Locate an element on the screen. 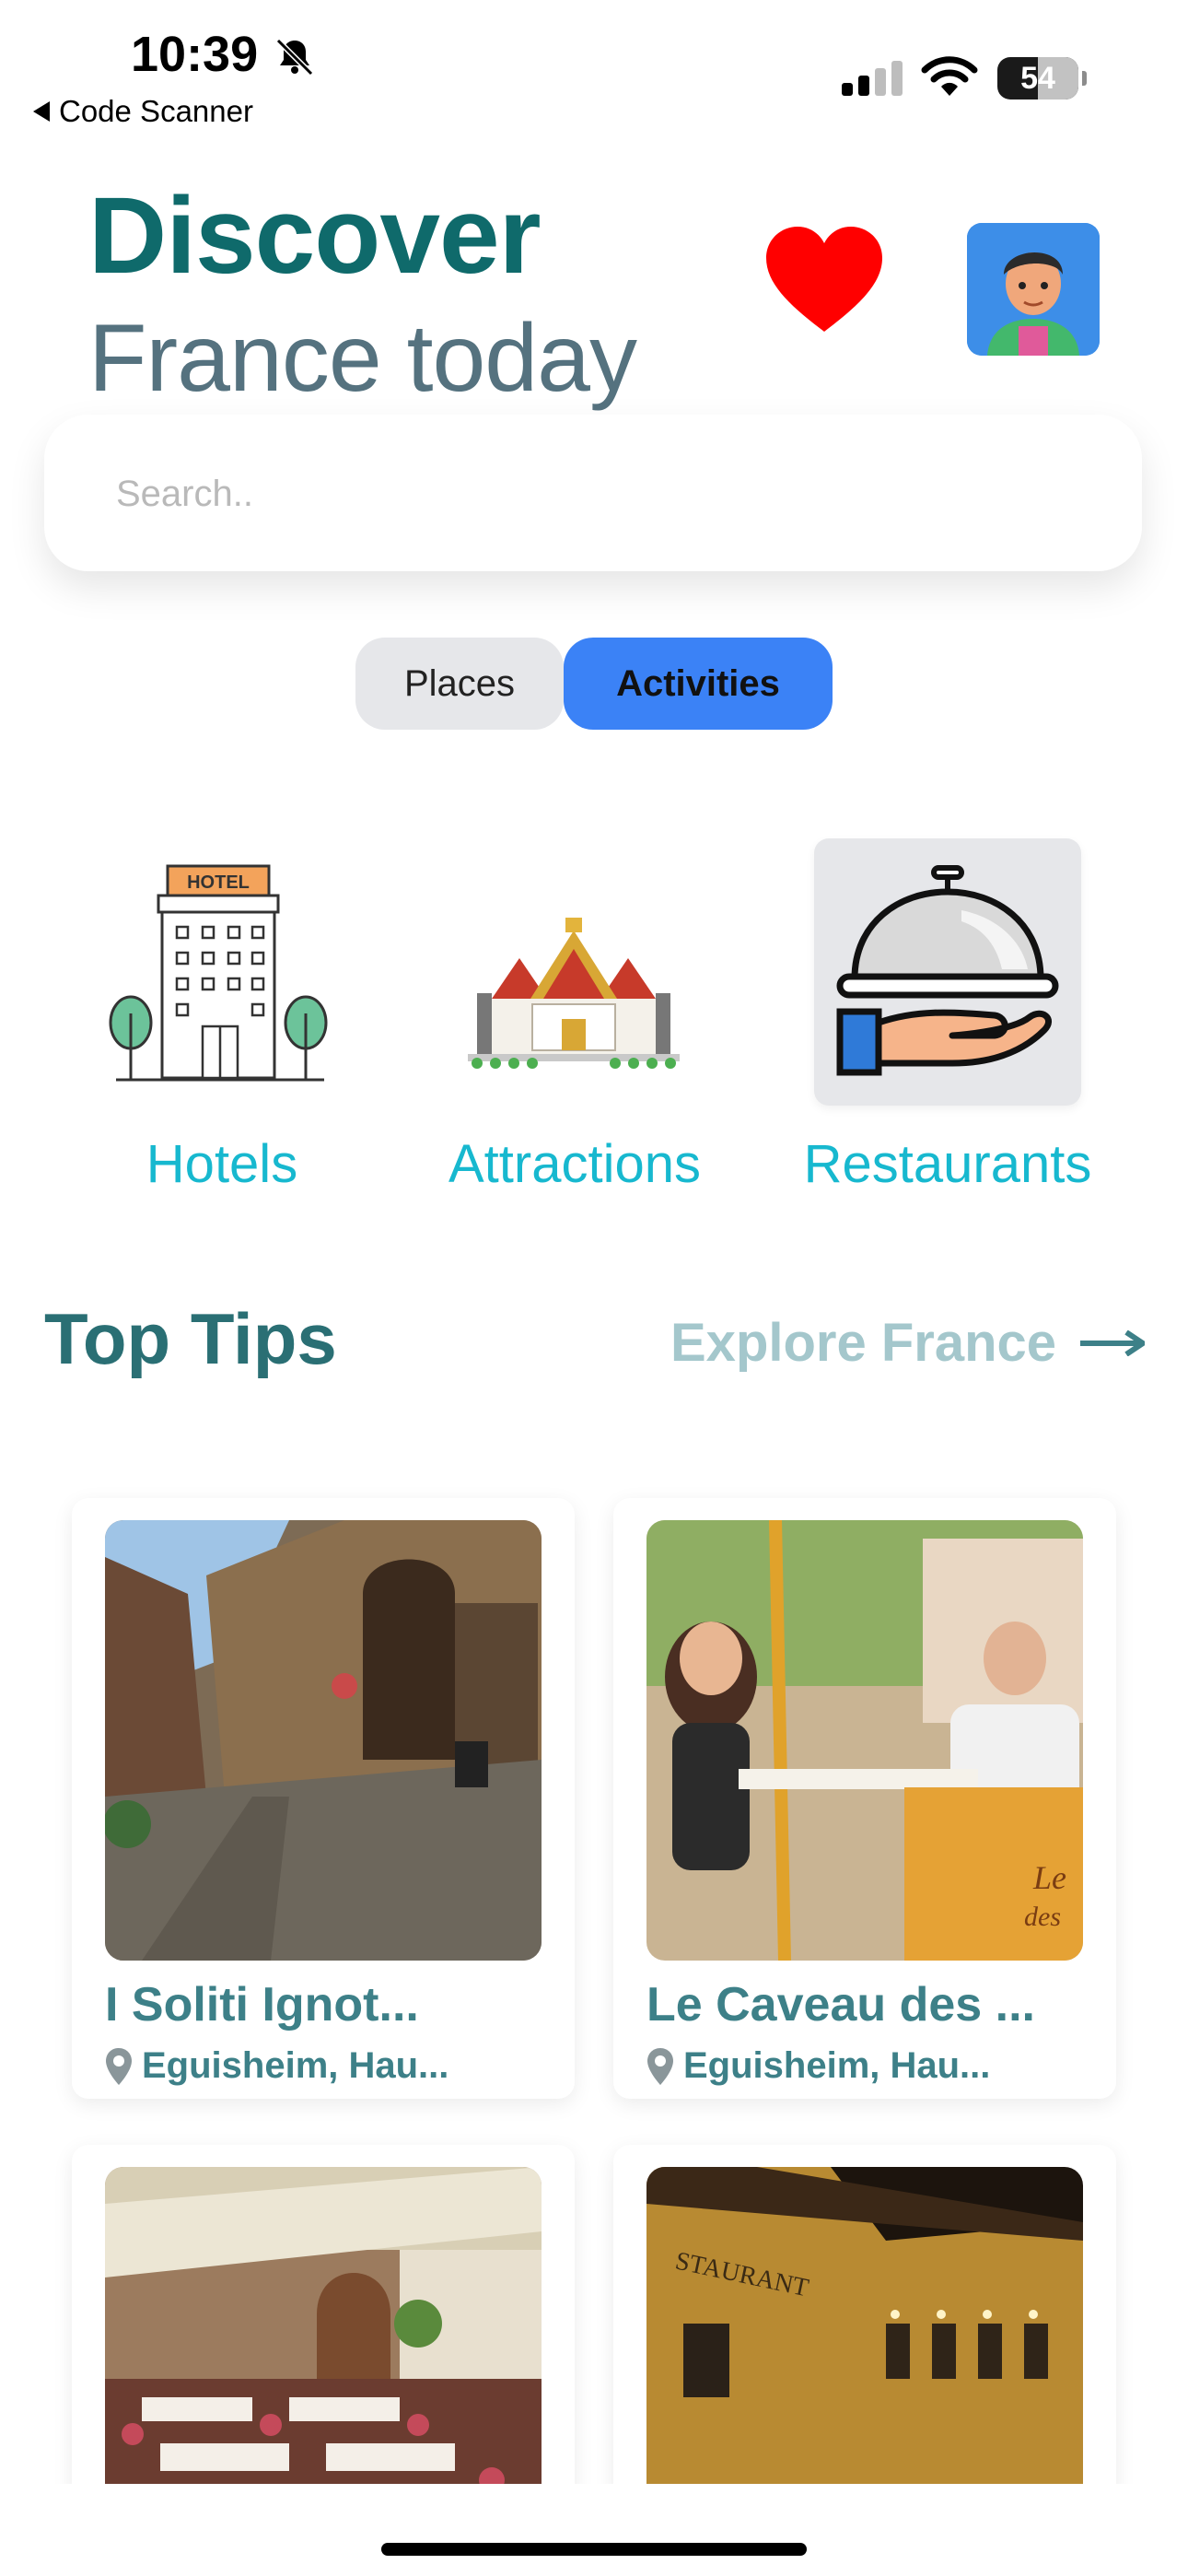 The image size is (1188, 2576). back-label: Code Scanner is located at coordinates (156, 111).